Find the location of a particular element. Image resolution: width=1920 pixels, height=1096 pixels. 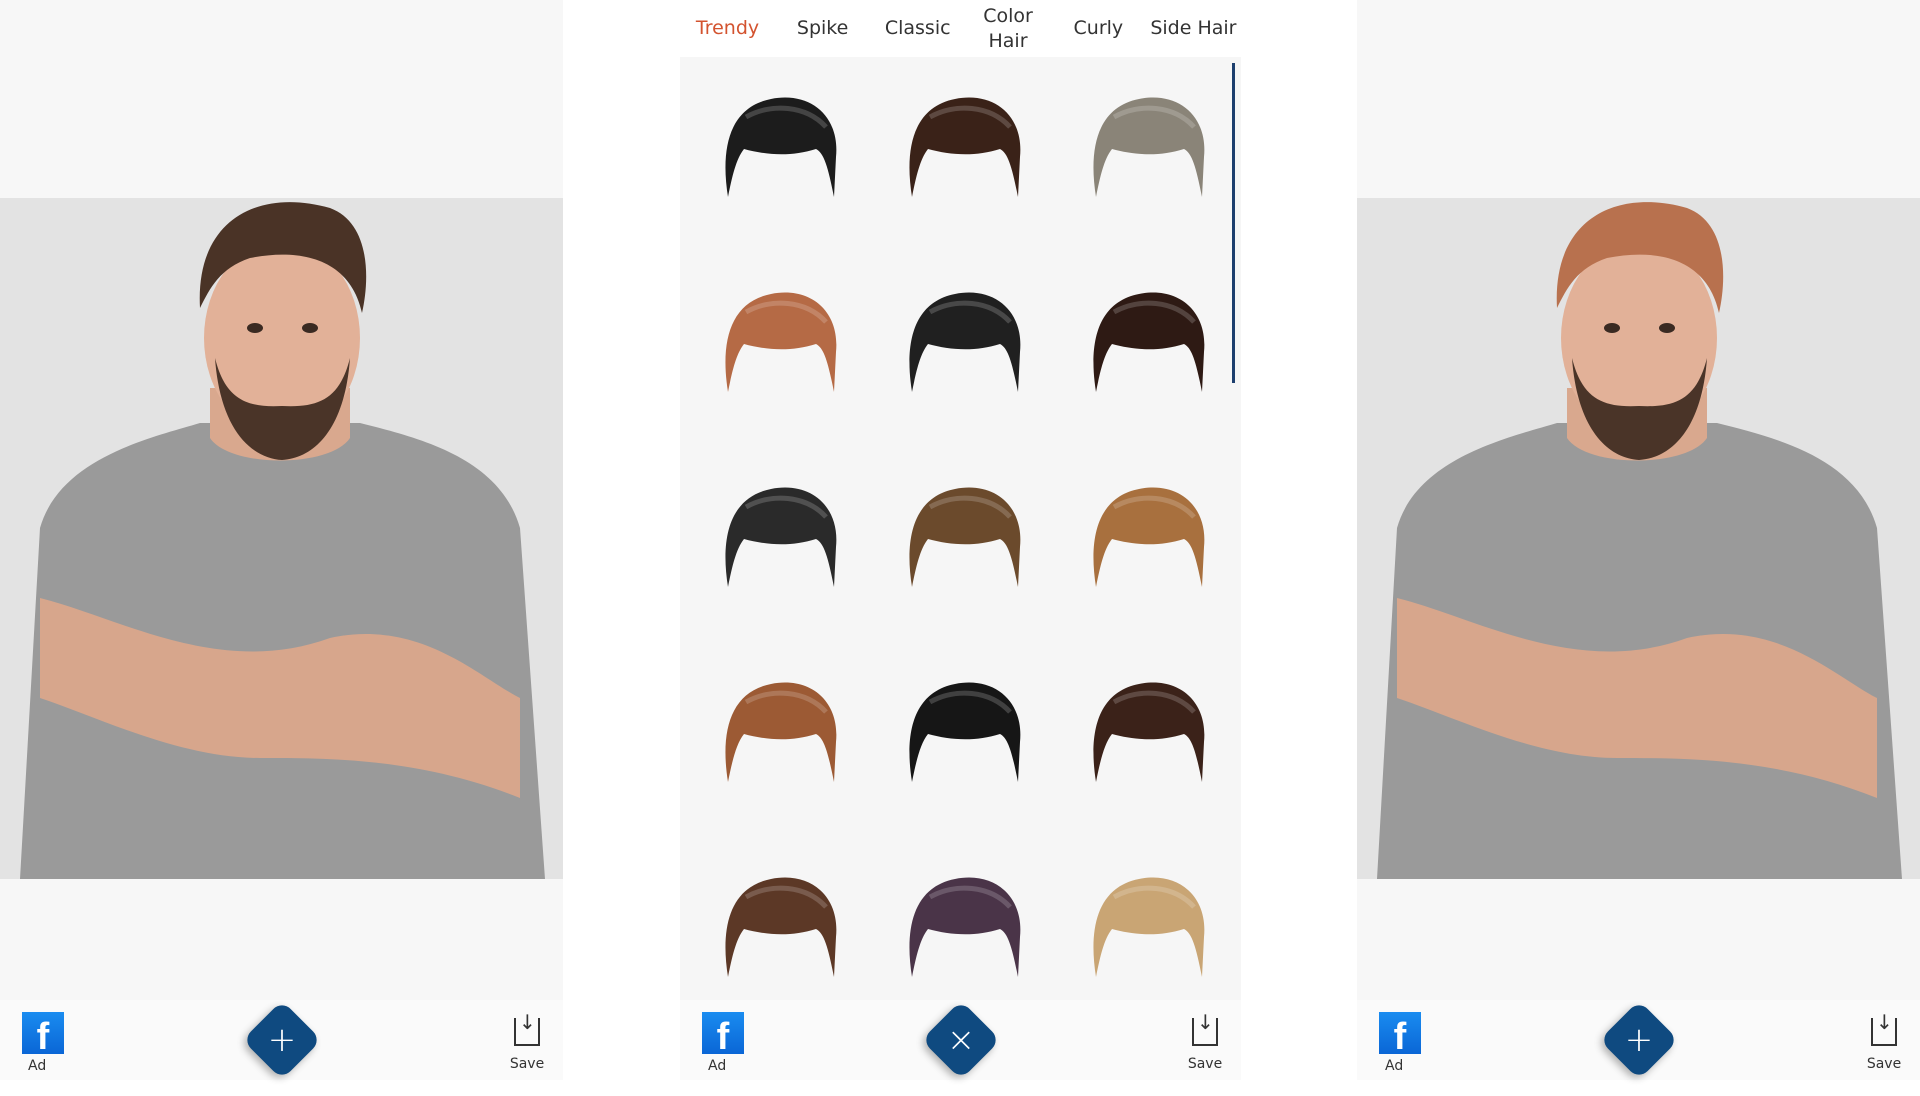

tab-trendy: Trendy is located at coordinates (727, 28).